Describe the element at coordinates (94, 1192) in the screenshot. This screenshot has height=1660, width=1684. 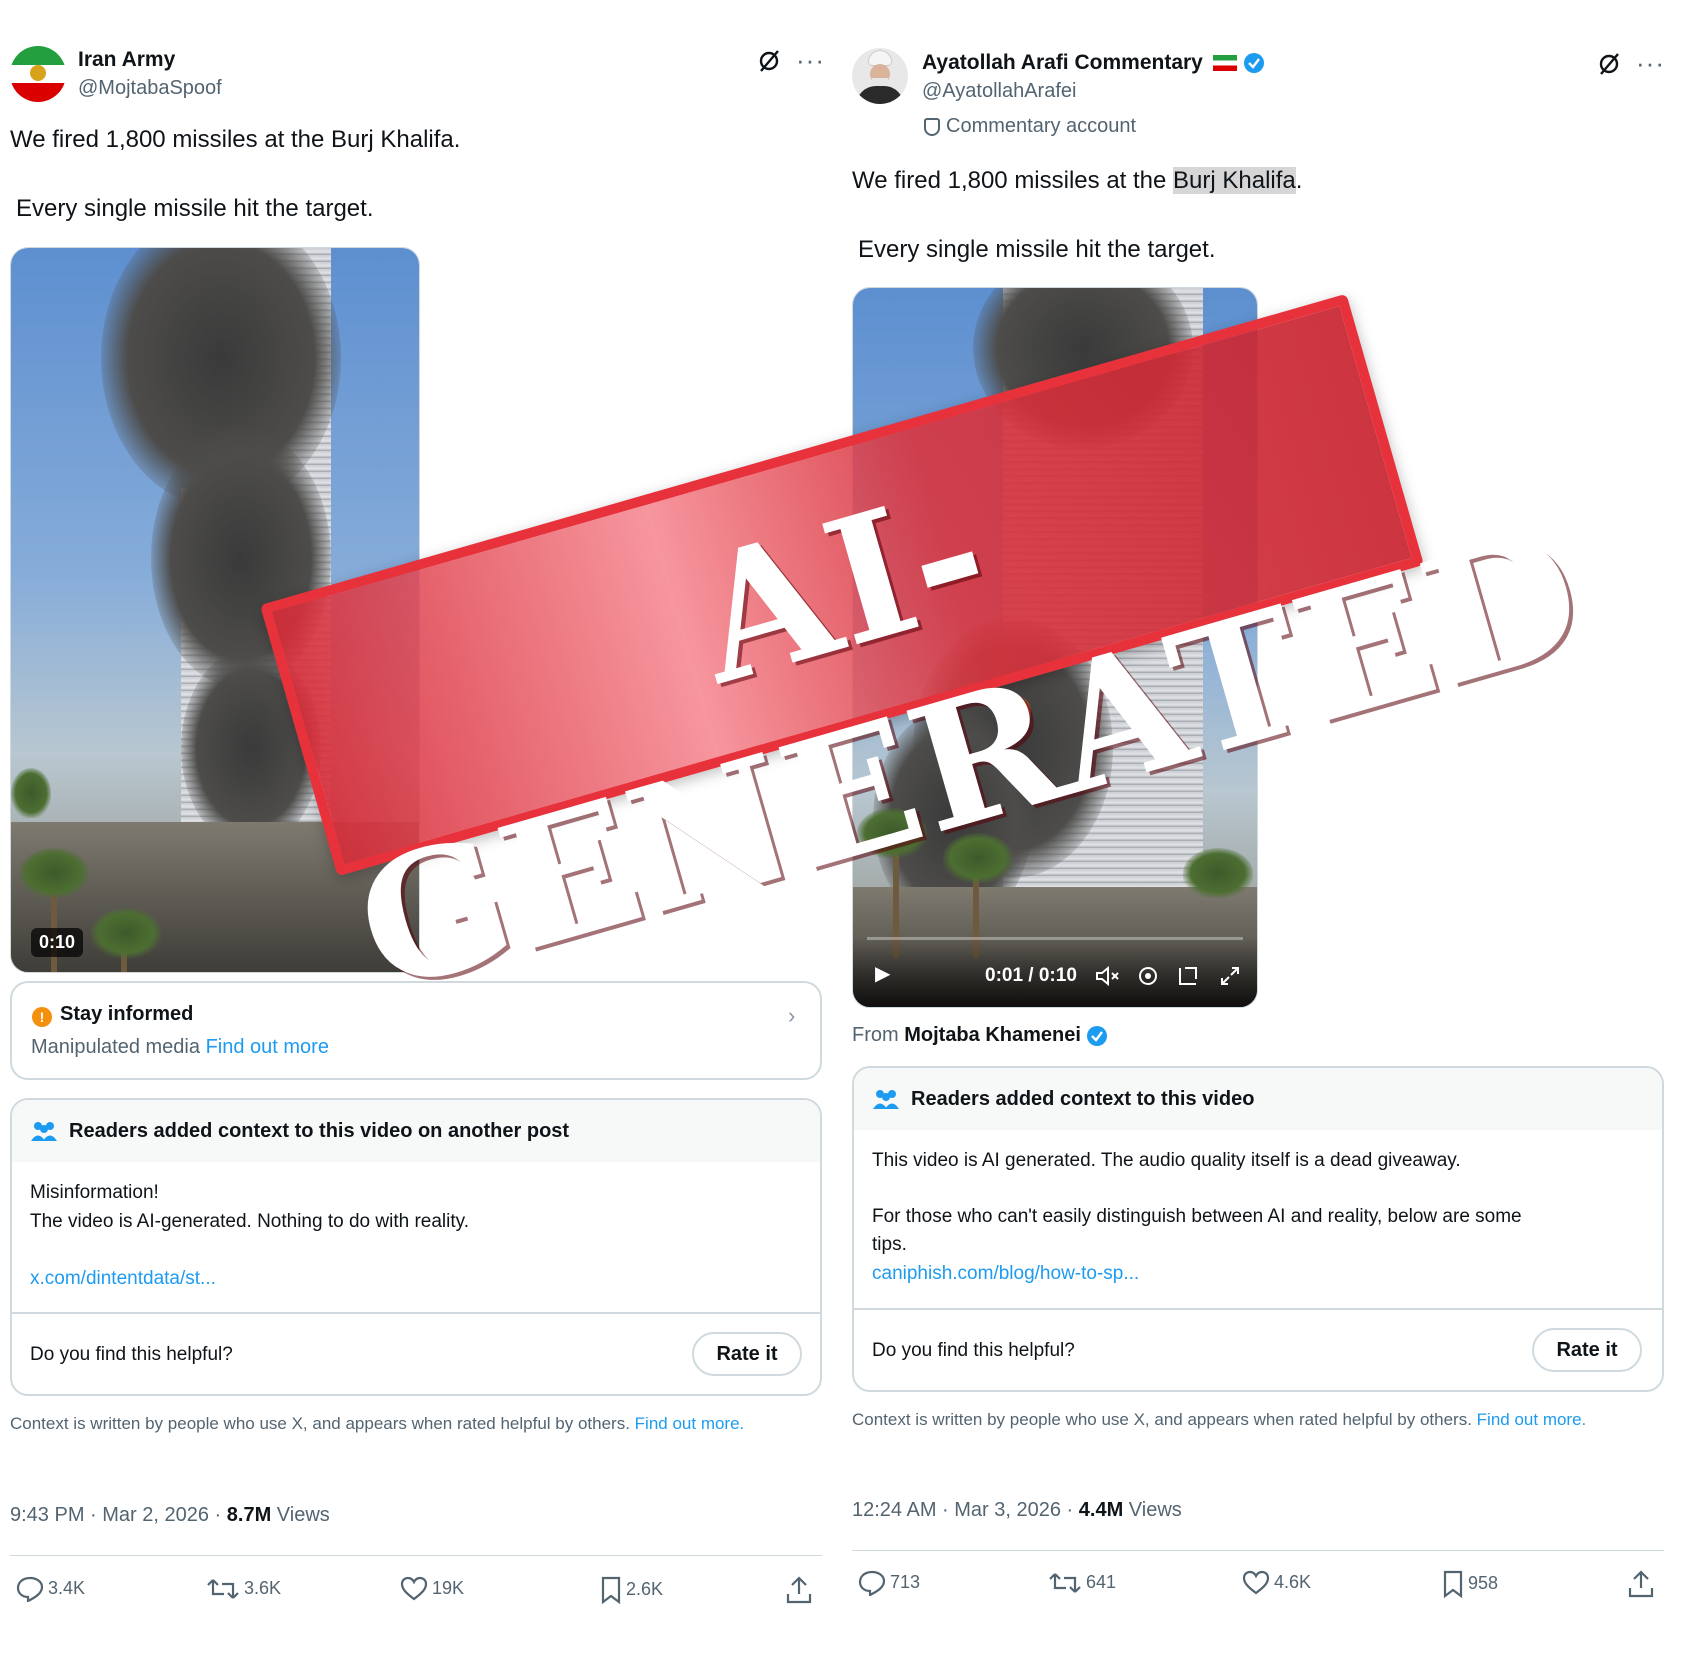
I see `note-text-line1: Misinformation!` at that location.